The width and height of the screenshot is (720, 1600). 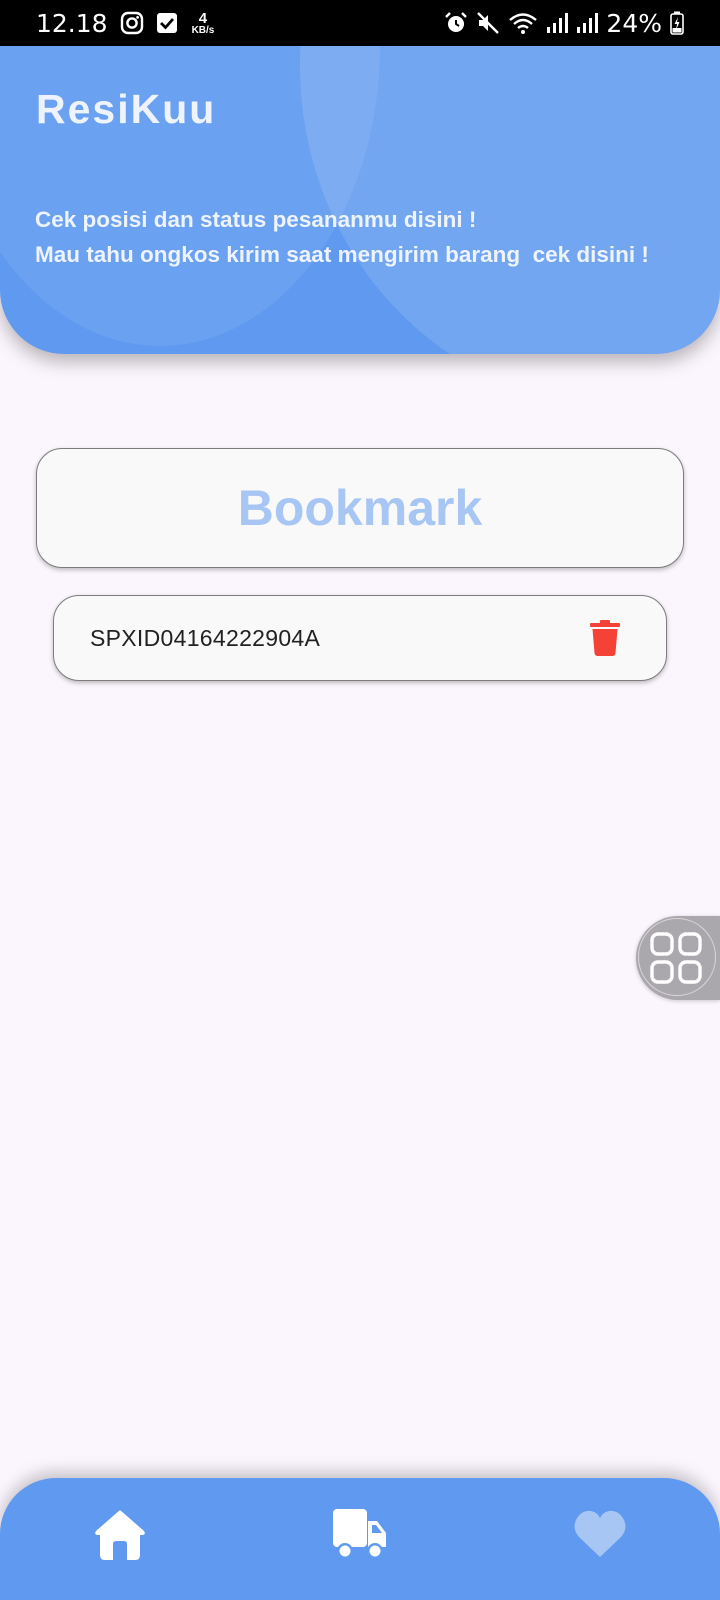 I want to click on bookmark-title-card: Bookmark, so click(x=360, y=508).